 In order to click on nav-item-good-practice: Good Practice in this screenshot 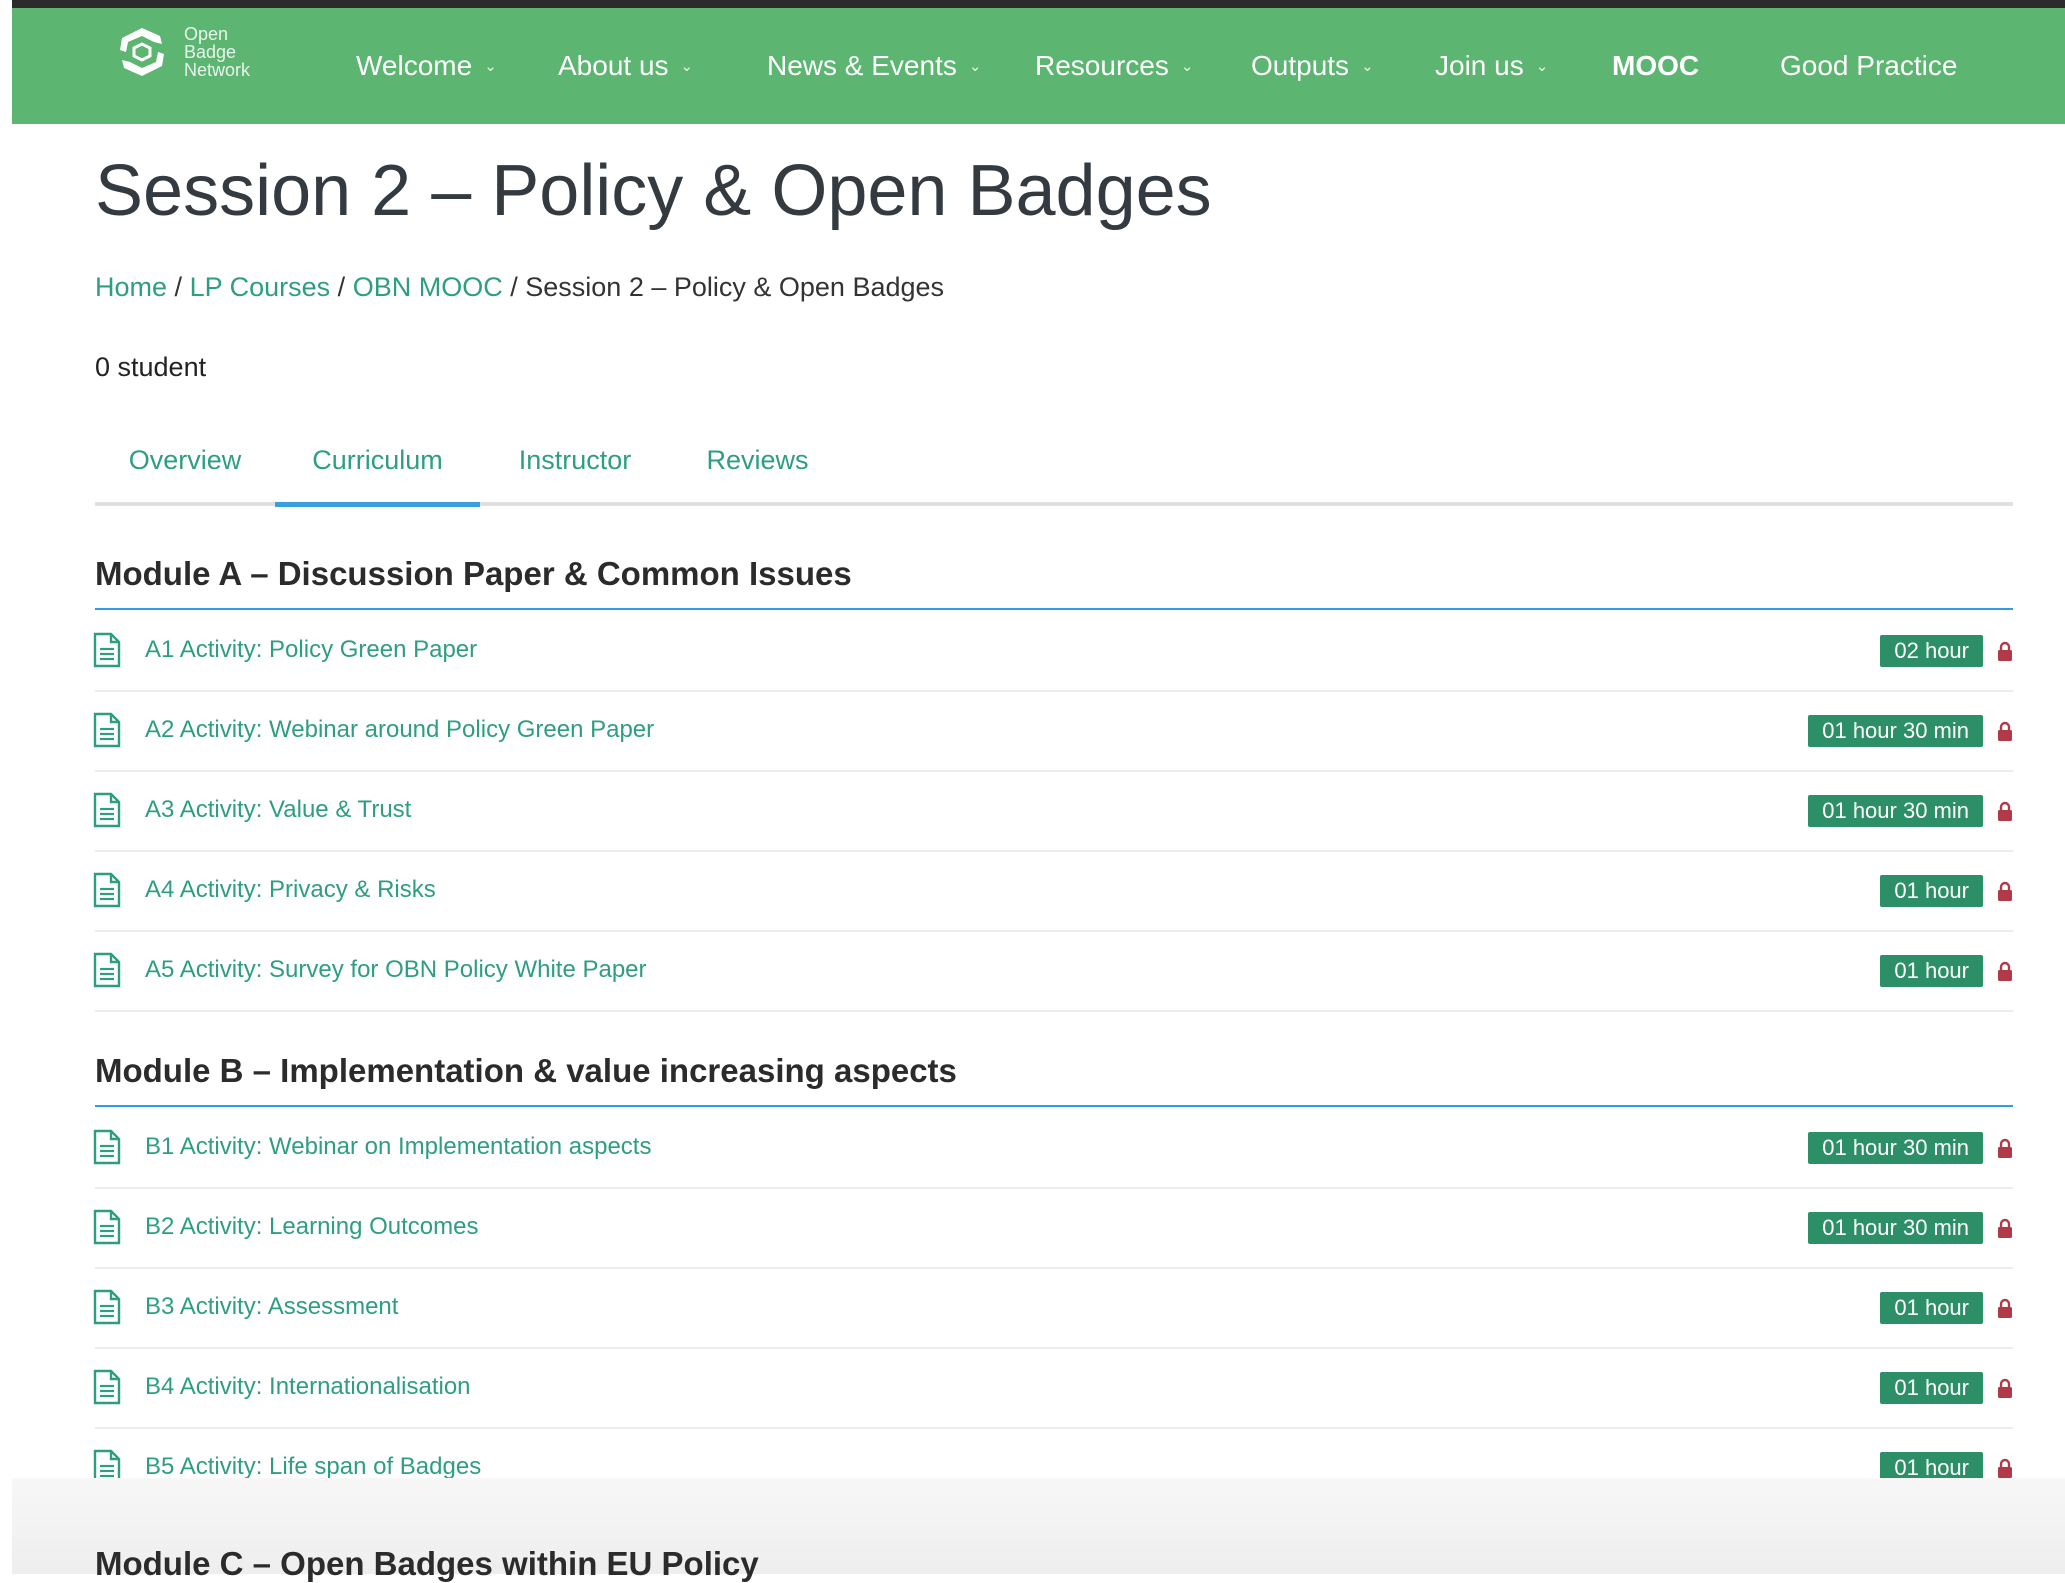, I will do `click(1868, 66)`.